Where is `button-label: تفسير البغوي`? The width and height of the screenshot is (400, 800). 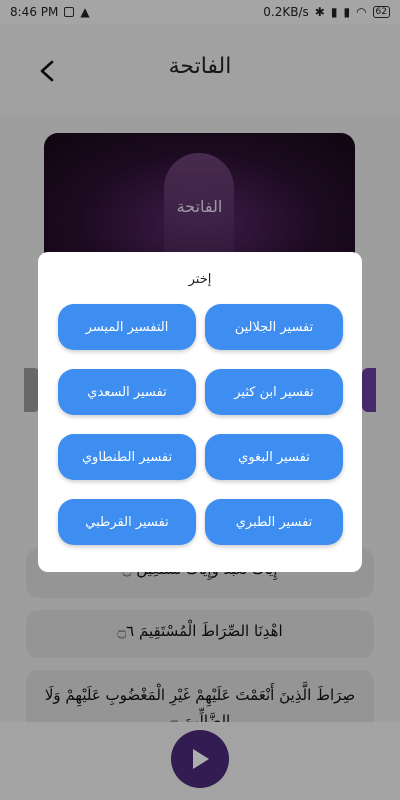
button-label: تفسير البغوي is located at coordinates (274, 457).